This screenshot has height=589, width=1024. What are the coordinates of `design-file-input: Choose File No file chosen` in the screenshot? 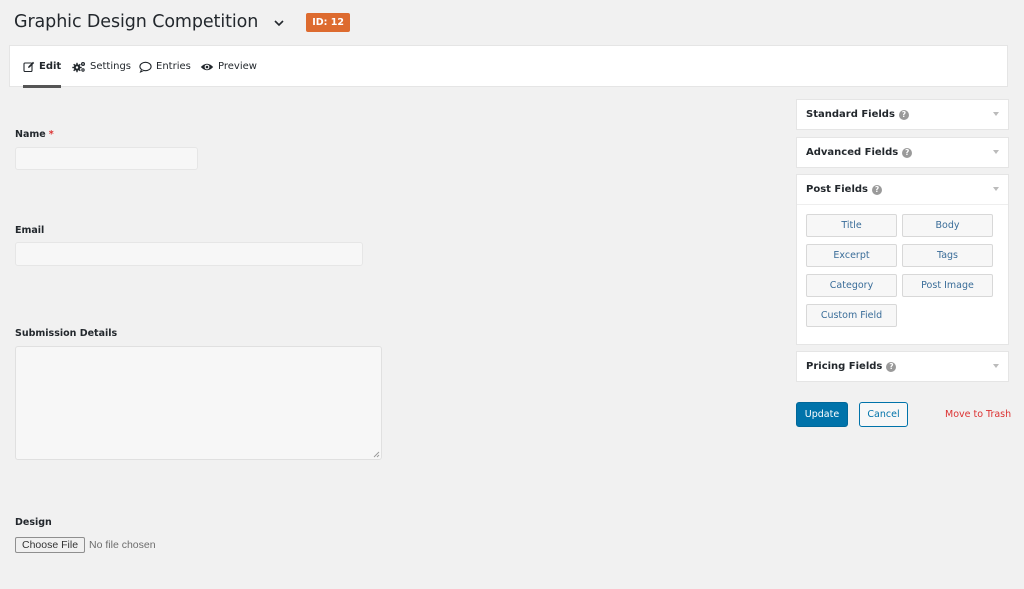 It's located at (85, 545).